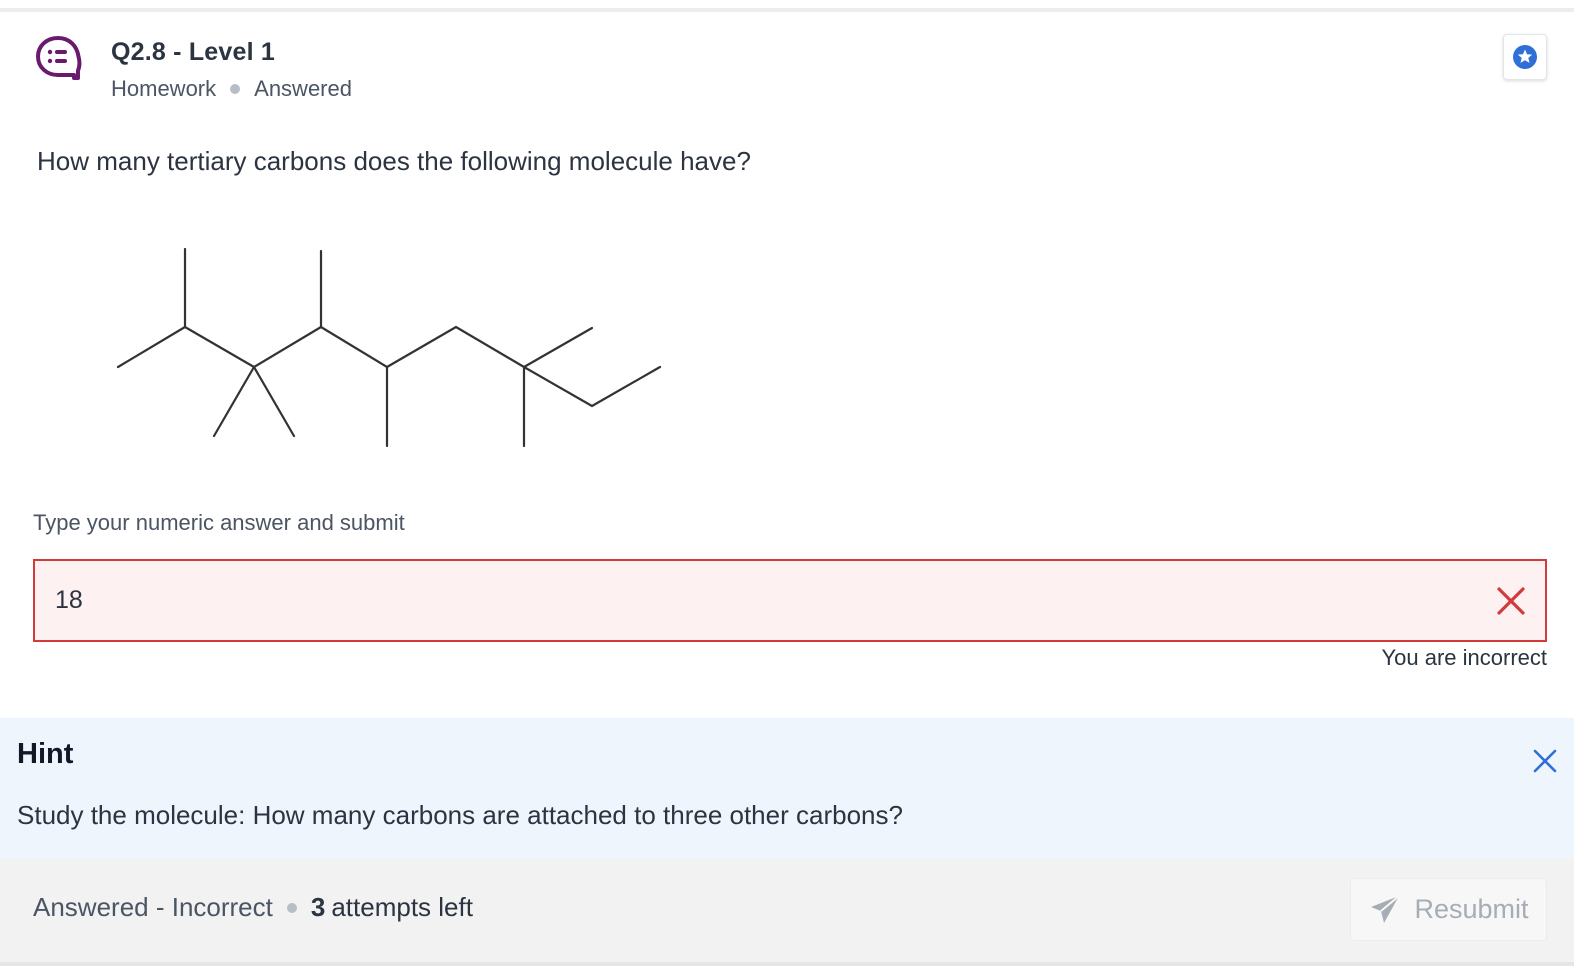 Image resolution: width=1574 pixels, height=966 pixels. What do you see at coordinates (735, 600) in the screenshot?
I see `numeric-answer-input` at bounding box center [735, 600].